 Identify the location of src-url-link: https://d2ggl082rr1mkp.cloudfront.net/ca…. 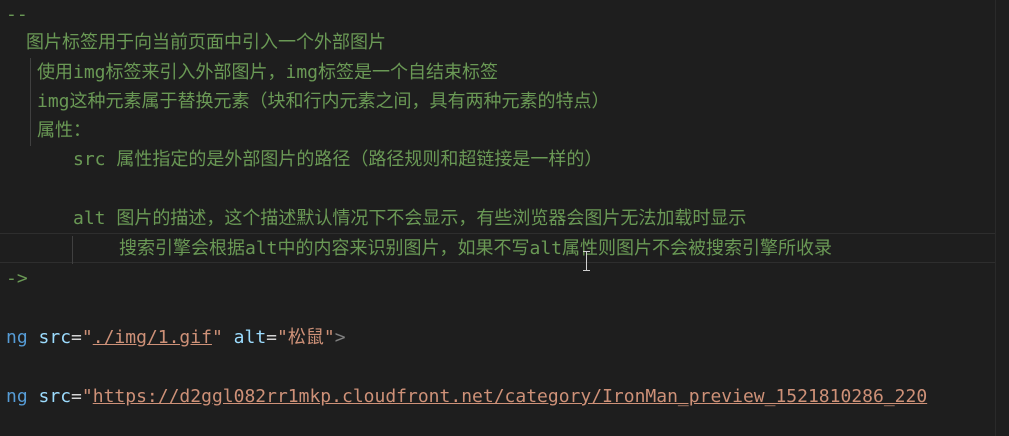
(510, 396).